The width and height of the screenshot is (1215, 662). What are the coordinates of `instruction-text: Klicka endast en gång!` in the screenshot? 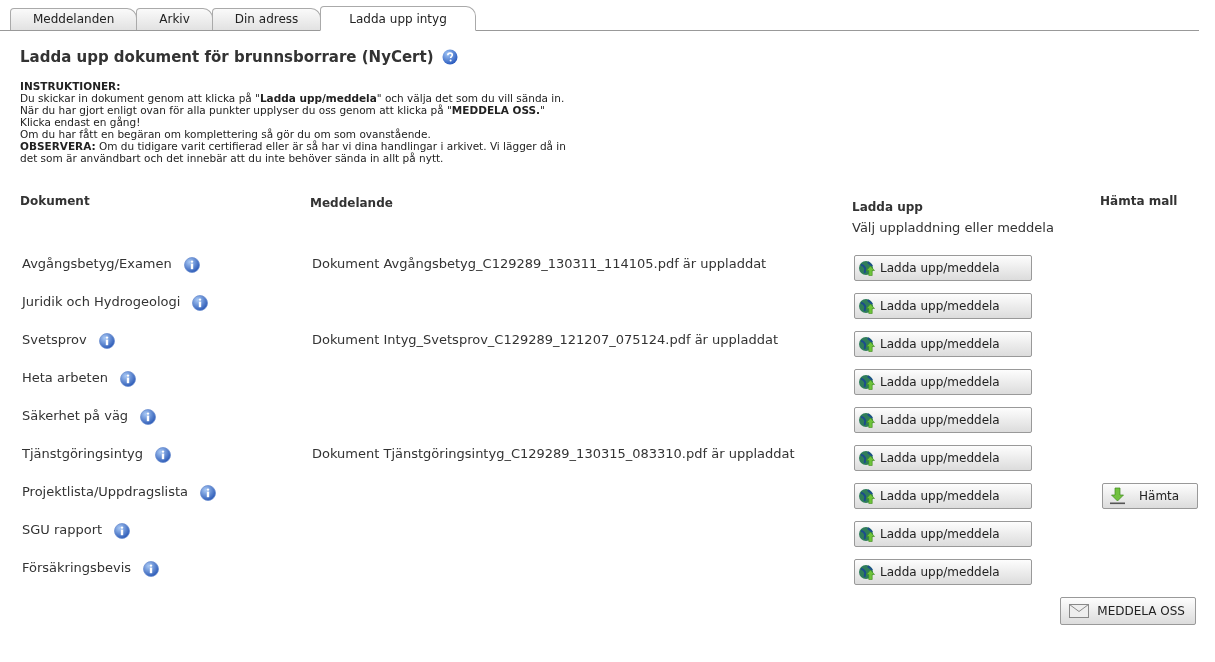 It's located at (81, 122).